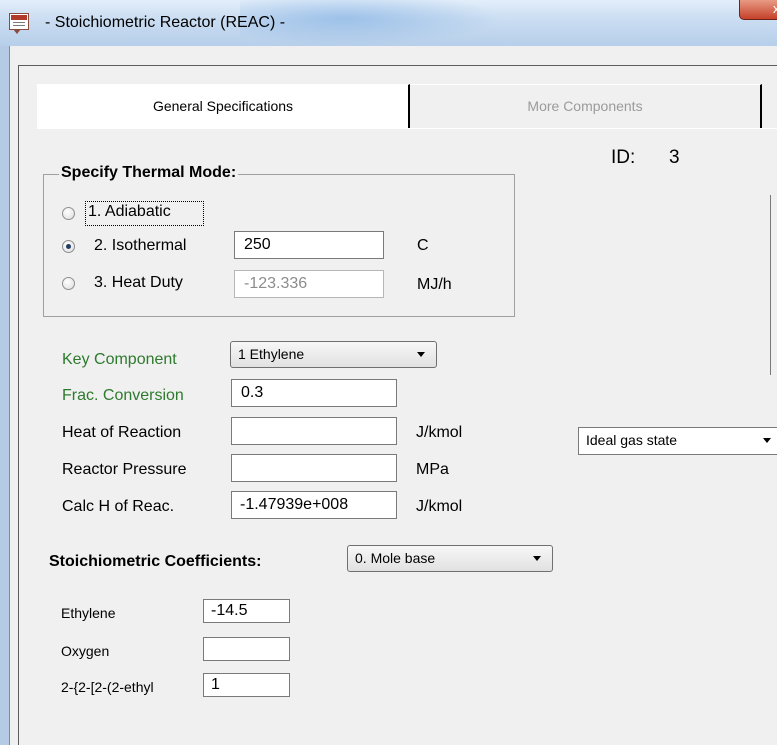 Image resolution: width=777 pixels, height=745 pixels. I want to click on heat-of-reaction-unit: J/kmol, so click(439, 432).